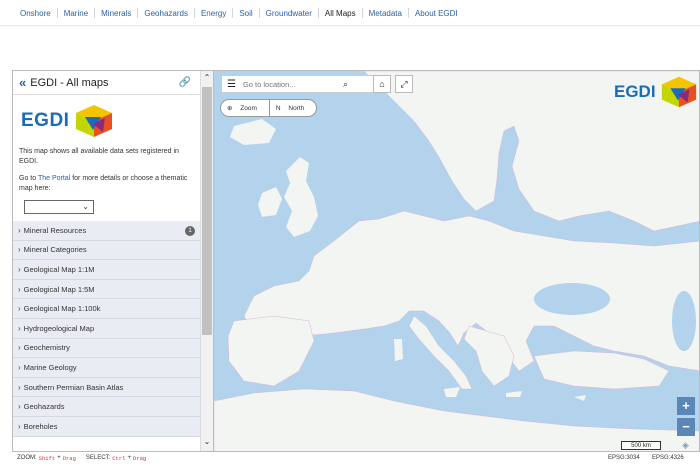 This screenshot has height=464, width=700. I want to click on projection-epsg-4326: EPSG:4326, so click(668, 458).